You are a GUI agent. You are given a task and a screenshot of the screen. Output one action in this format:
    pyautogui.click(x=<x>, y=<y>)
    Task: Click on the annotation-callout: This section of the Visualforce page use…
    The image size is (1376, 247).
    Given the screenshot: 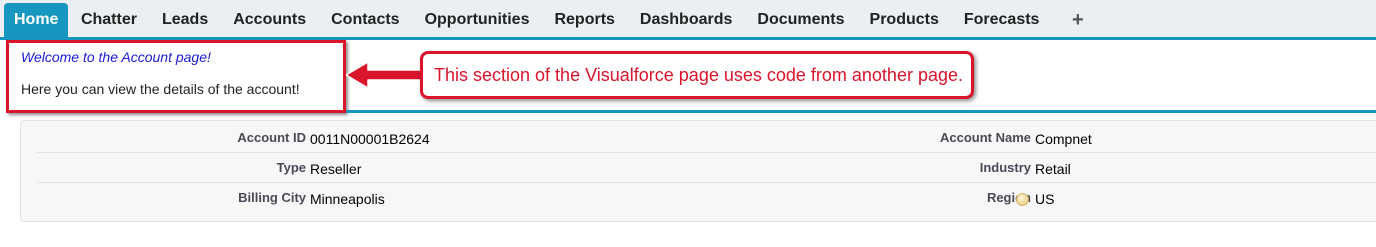 What is the action you would take?
    pyautogui.click(x=697, y=75)
    